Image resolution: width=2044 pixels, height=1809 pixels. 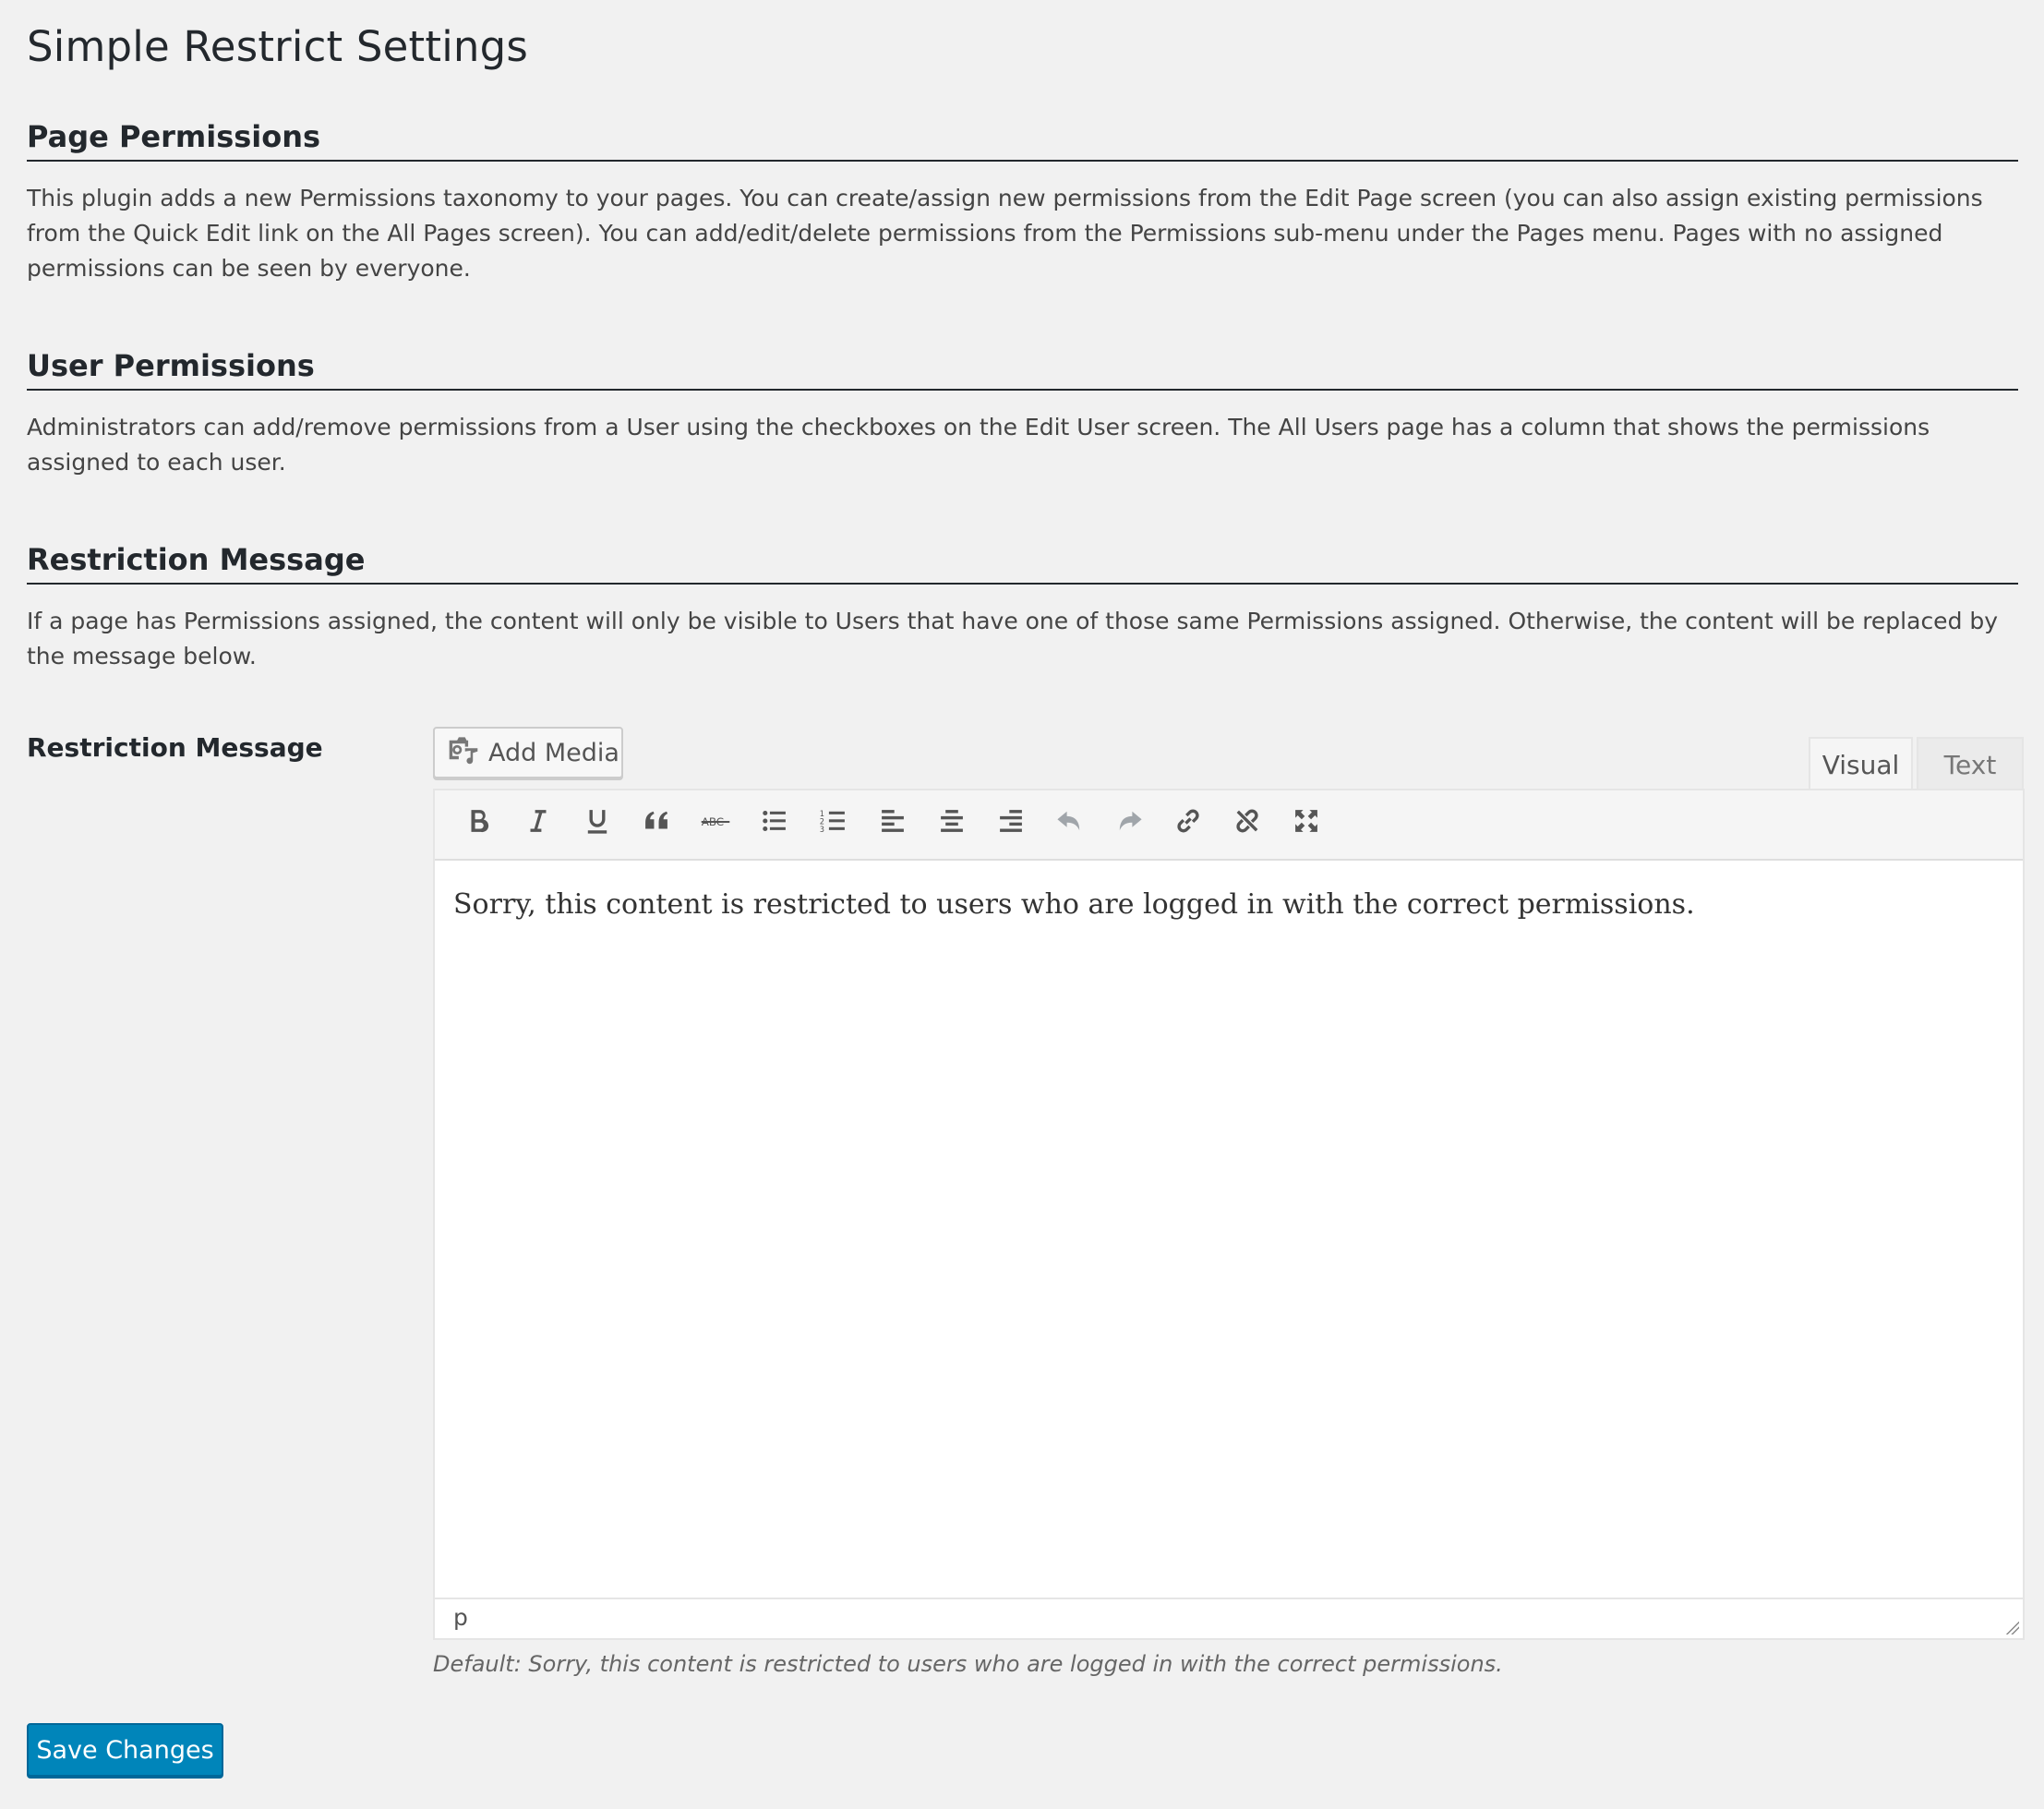 I want to click on underline-icon, so click(x=597, y=824).